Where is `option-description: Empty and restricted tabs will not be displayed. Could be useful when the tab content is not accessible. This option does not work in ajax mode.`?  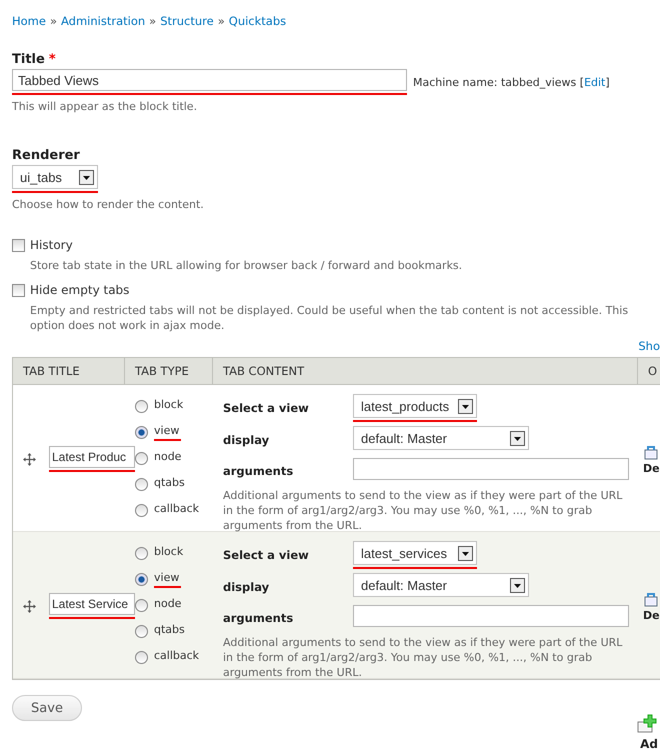
option-description: Empty and restricted tabs will not be displayed. Could be useful when the tab content is not accessible. This option does not work in ajax mode. is located at coordinates (330, 318).